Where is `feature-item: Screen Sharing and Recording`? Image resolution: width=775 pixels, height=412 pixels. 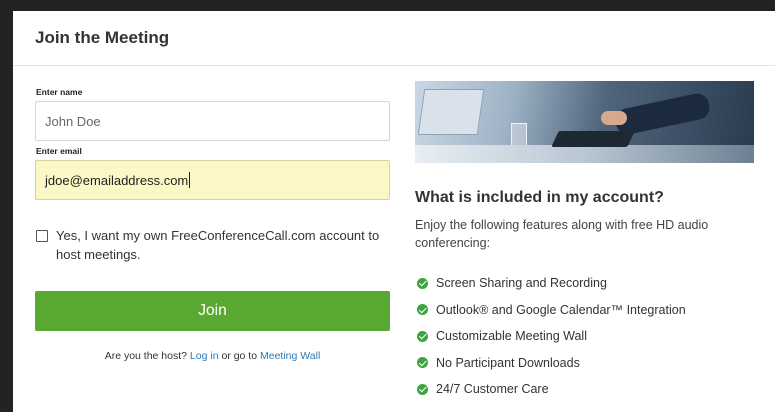 feature-item: Screen Sharing and Recording is located at coordinates (587, 283).